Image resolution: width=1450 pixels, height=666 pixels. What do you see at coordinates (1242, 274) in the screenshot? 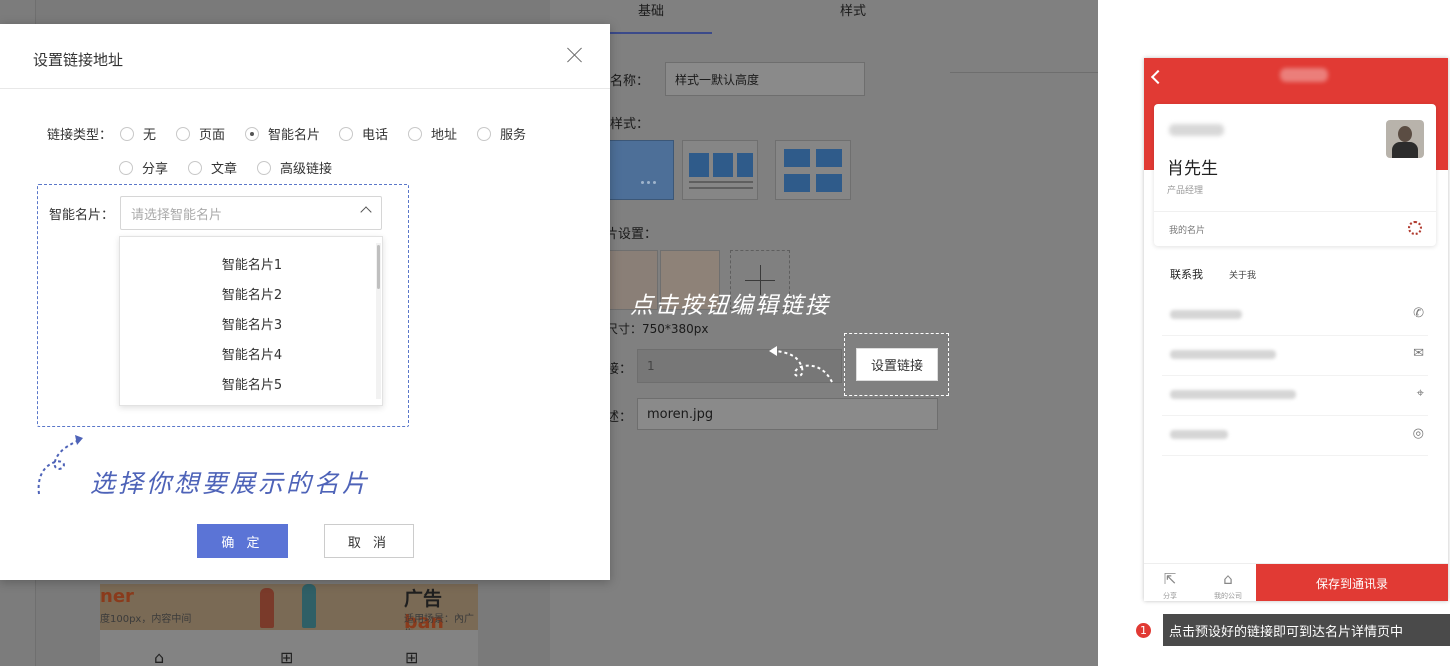
I see `tab-about: 关于我` at bounding box center [1242, 274].